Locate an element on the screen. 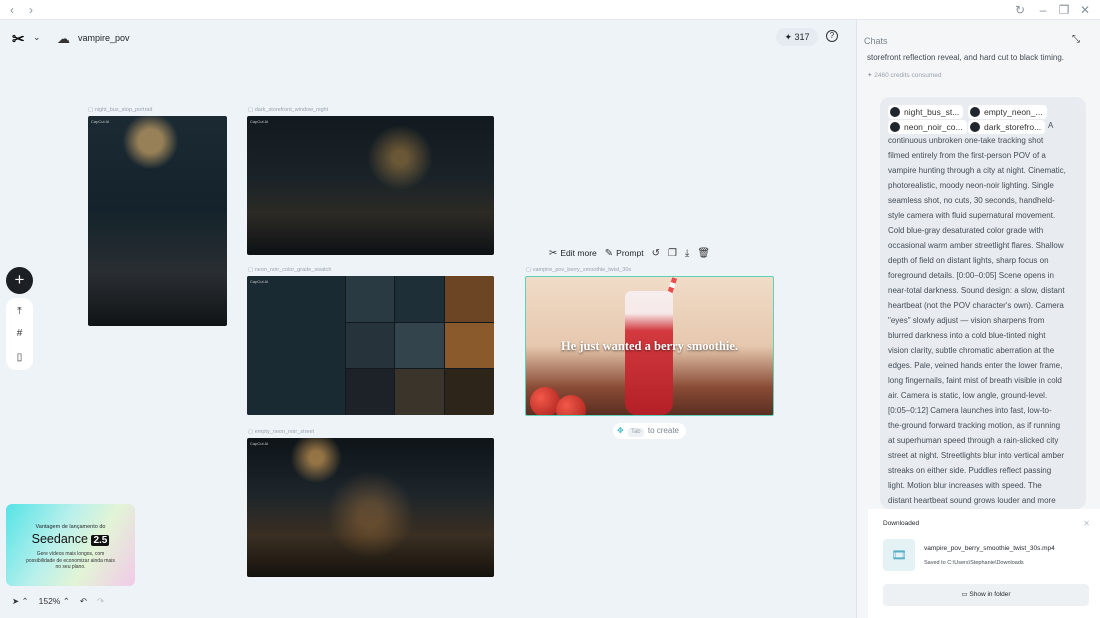 This screenshot has height=618, width=1100. artboard-label-smoothie: vampire_pov_berry_smoothie_twist_30s is located at coordinates (578, 270).